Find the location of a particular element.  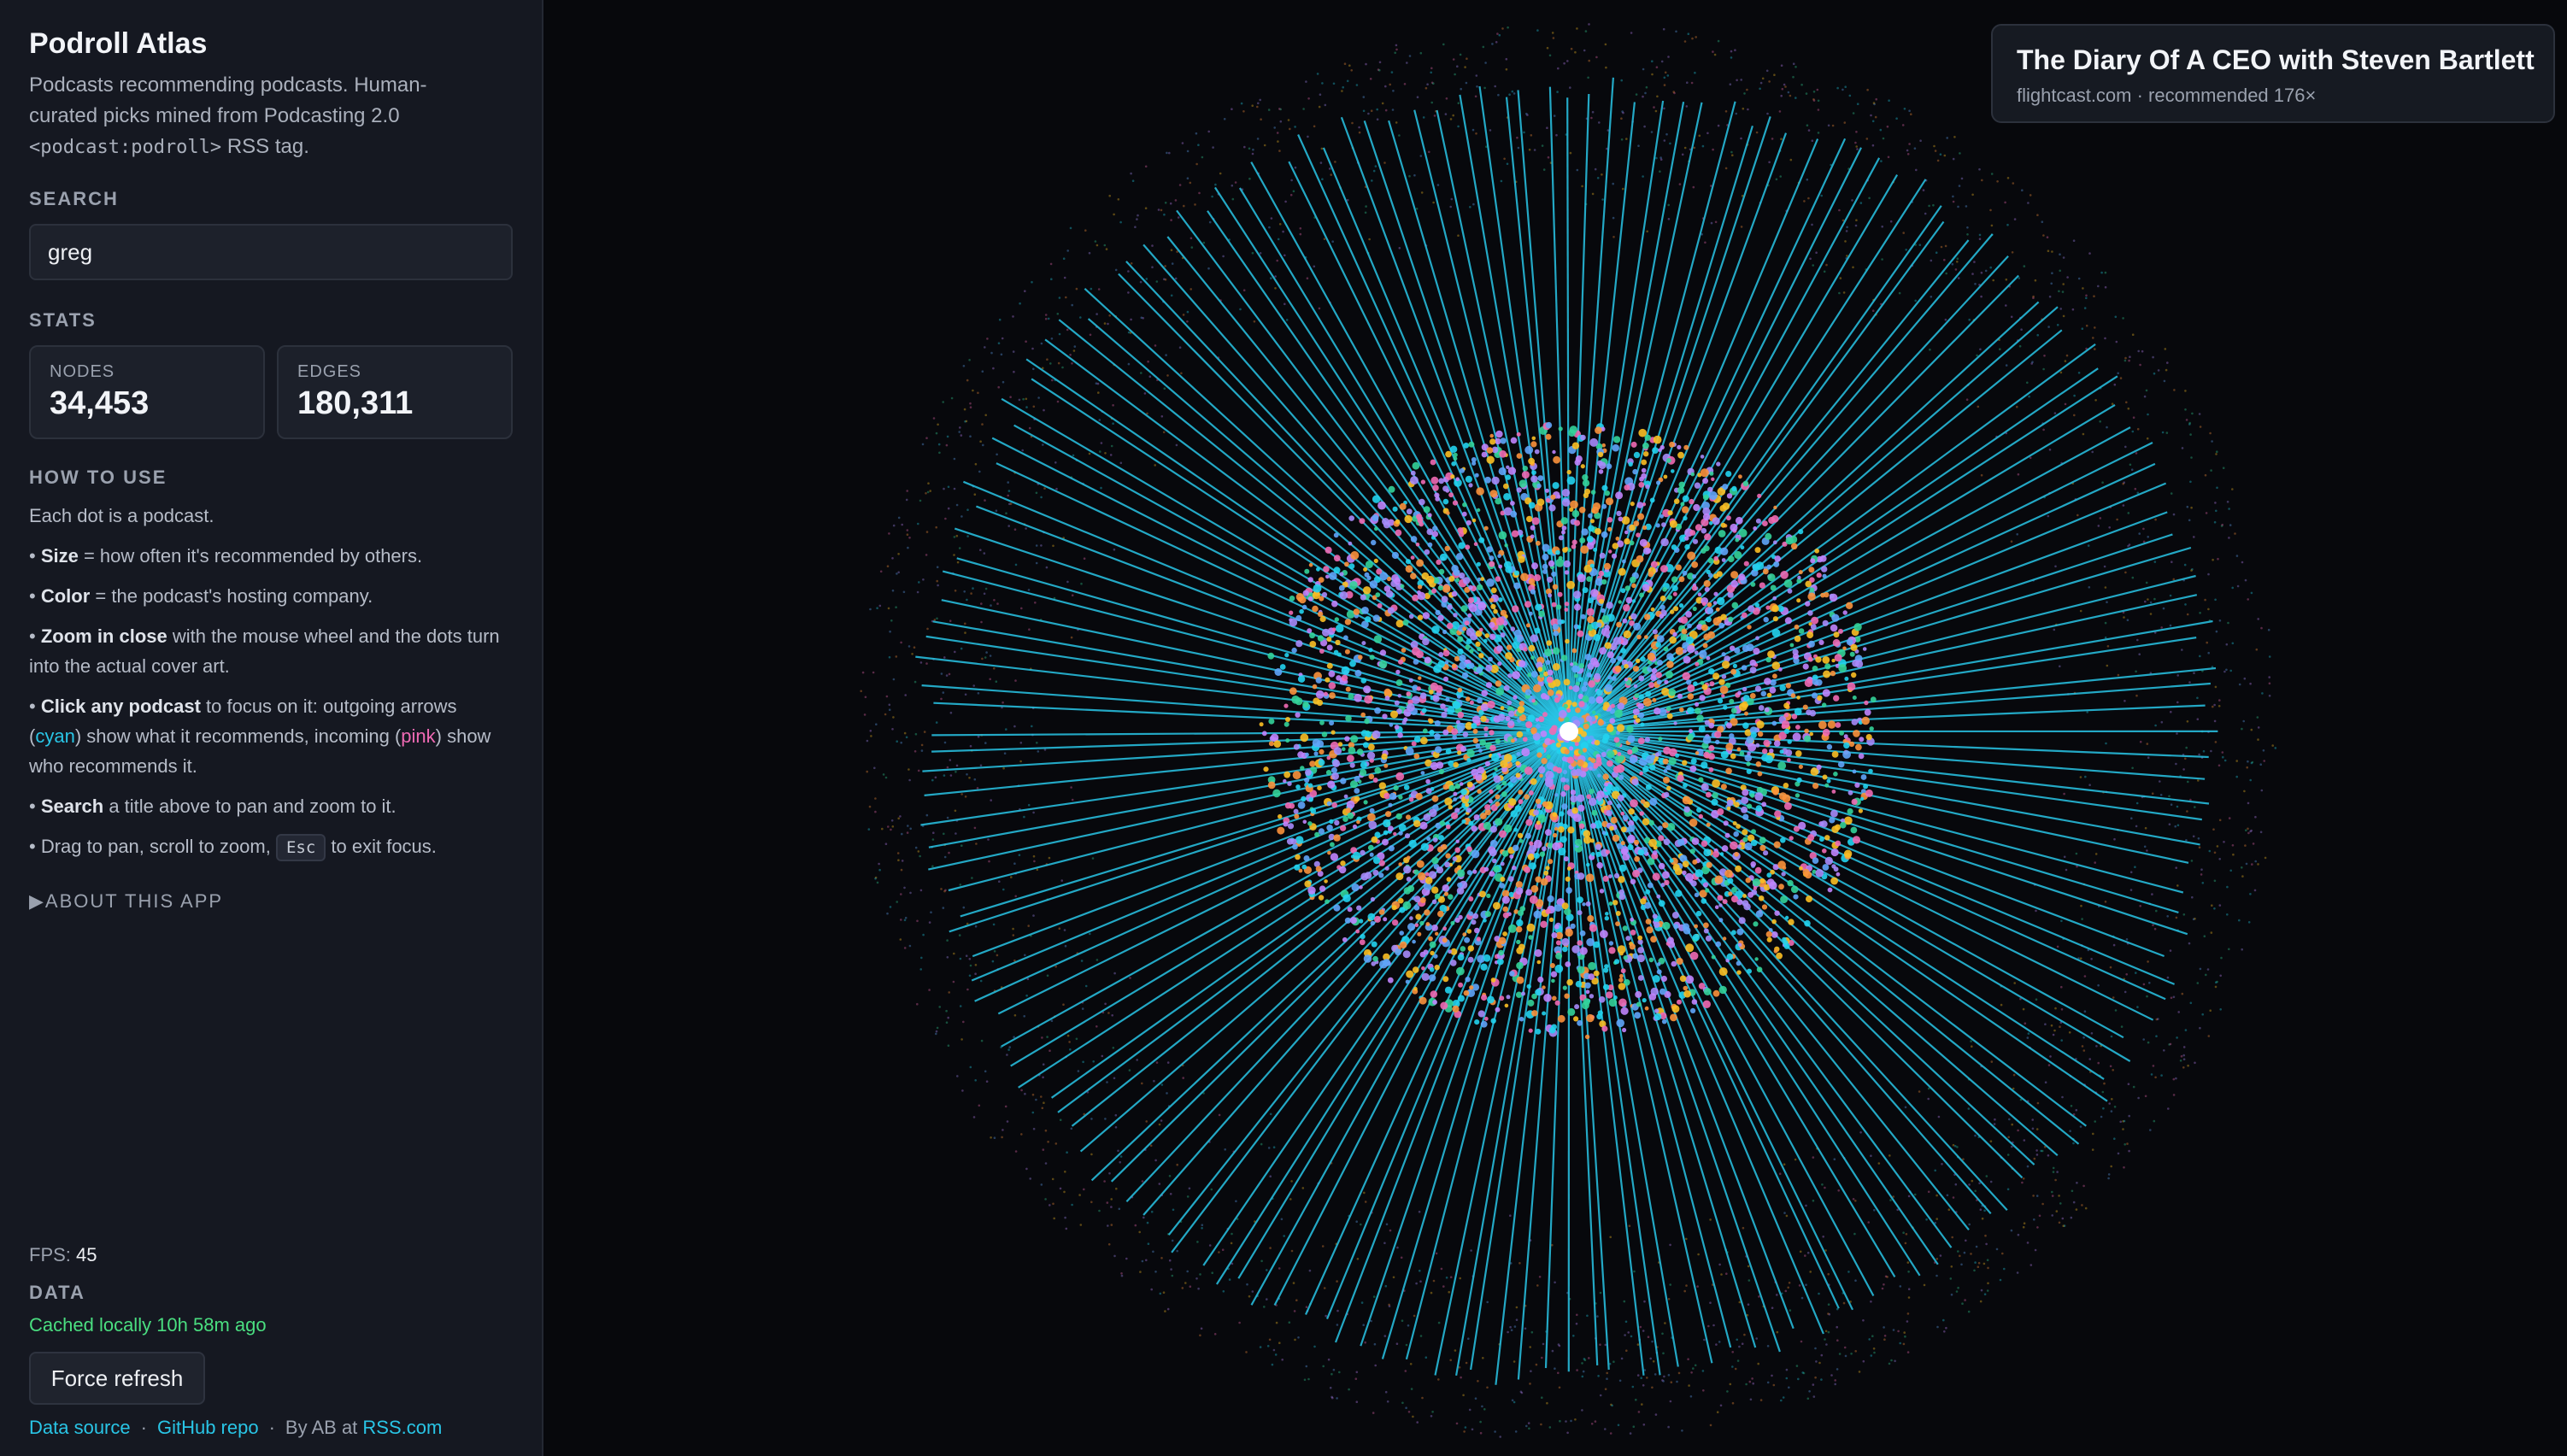

search-input is located at coordinates (271, 252).